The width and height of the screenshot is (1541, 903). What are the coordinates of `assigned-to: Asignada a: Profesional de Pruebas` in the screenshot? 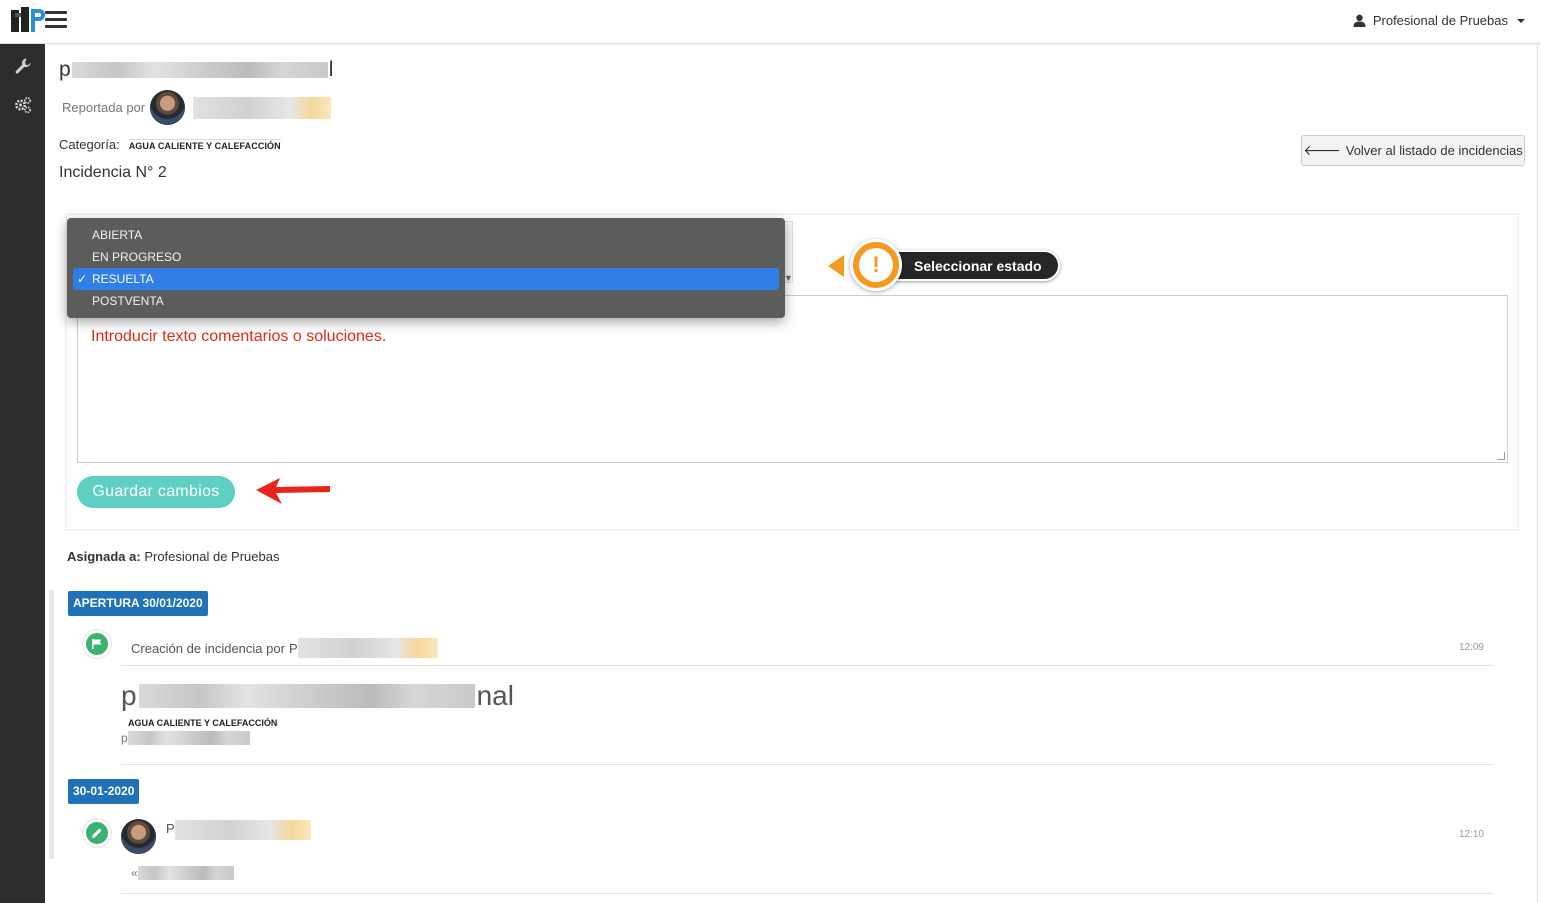 It's located at (173, 556).